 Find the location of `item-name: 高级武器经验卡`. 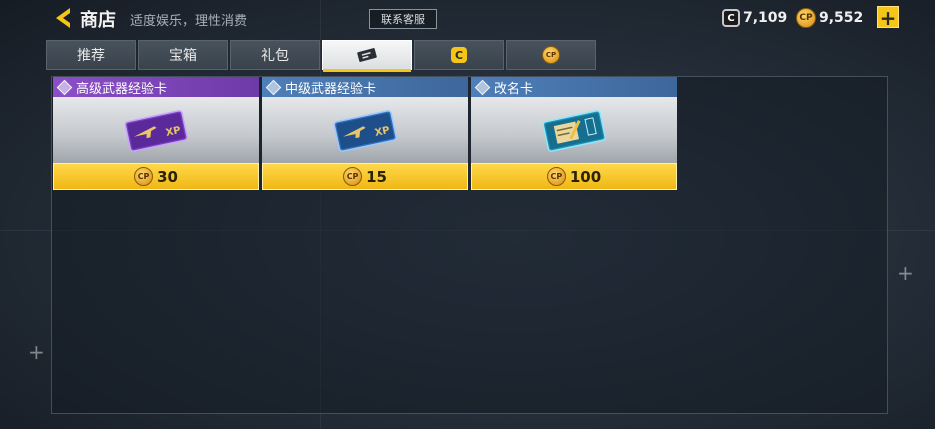

item-name: 高级武器经验卡 is located at coordinates (122, 89).